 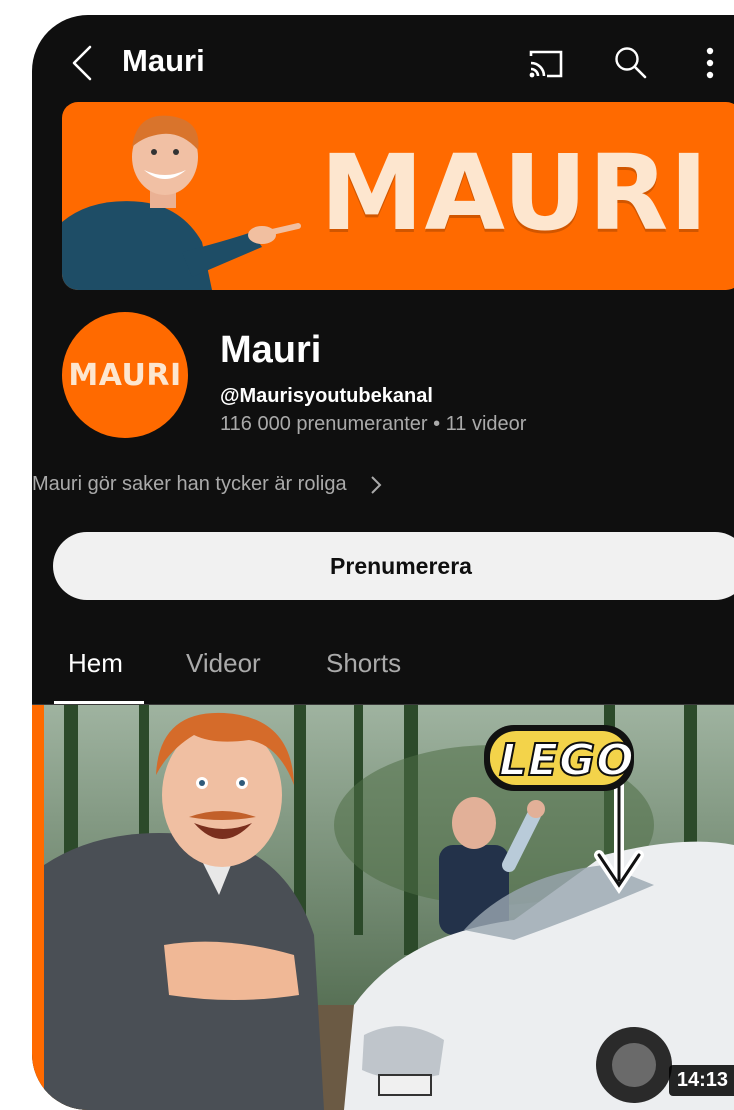 I want to click on channel-avatar: MAURI, so click(x=125, y=375).